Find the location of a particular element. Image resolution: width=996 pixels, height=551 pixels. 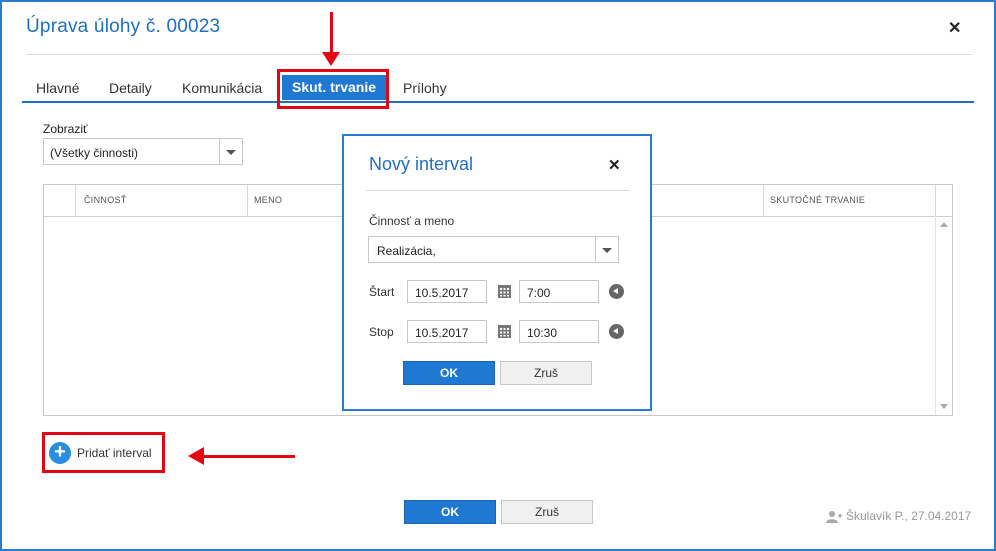

tab-prilohy: Prílohy is located at coordinates (425, 88).